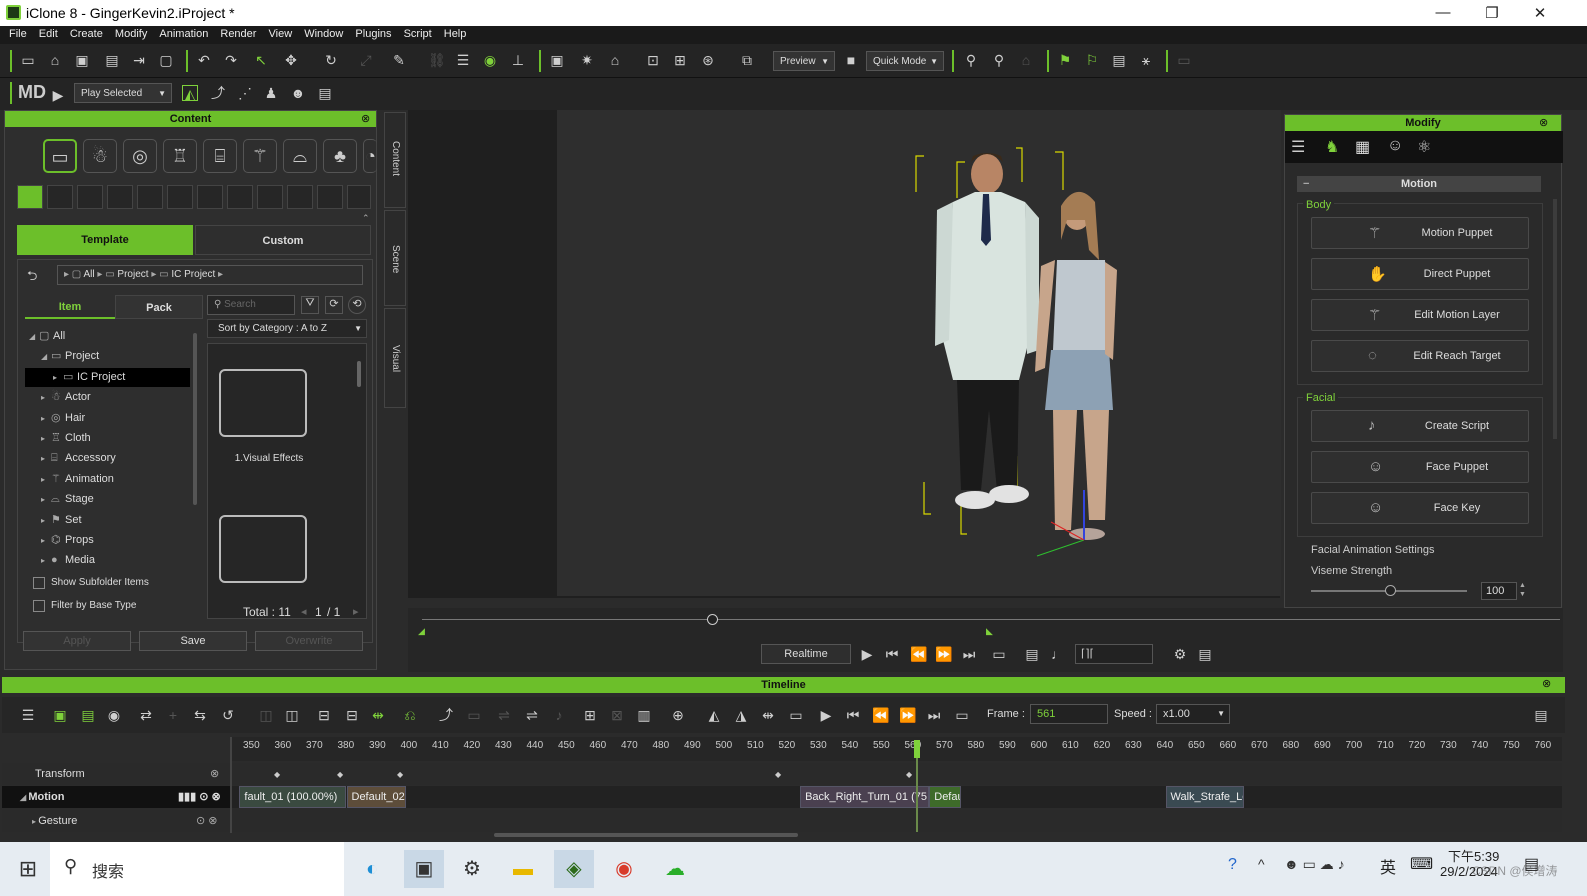  What do you see at coordinates (366, 60) in the screenshot?
I see `scale-icon: ⤢` at bounding box center [366, 60].